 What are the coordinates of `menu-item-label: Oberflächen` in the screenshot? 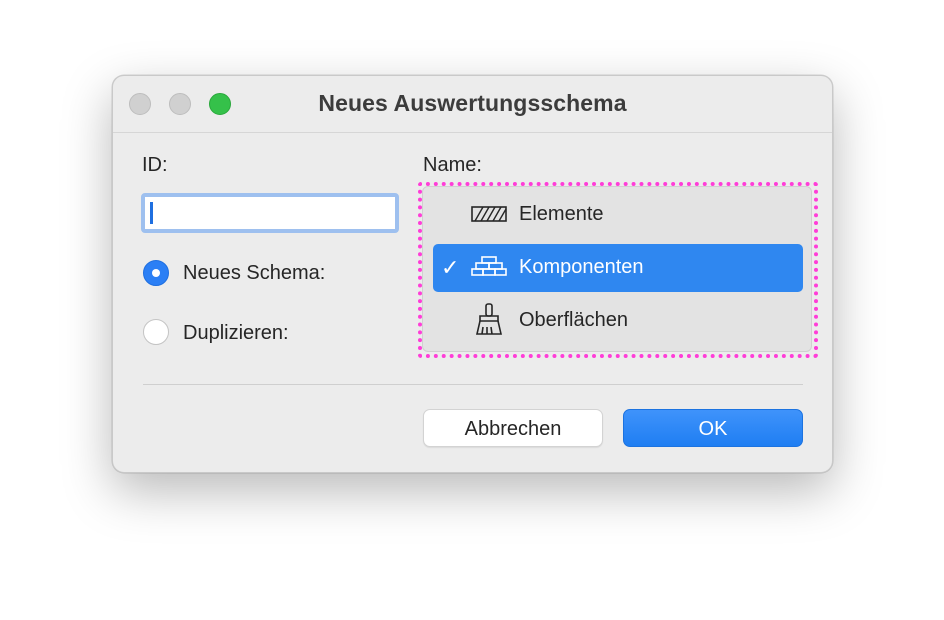 It's located at (573, 320).